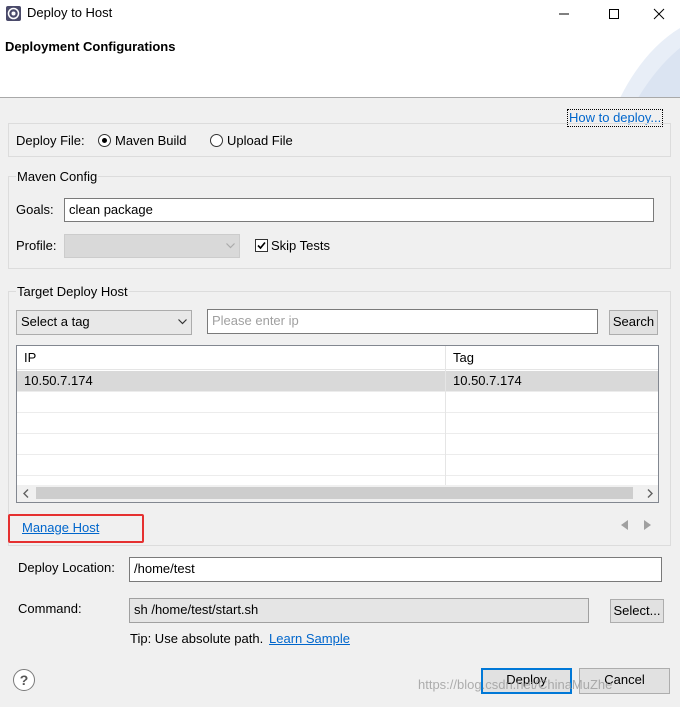 This screenshot has width=680, height=707. I want to click on table-row: 10.50.7.174 10.50.7.174, so click(337, 381).